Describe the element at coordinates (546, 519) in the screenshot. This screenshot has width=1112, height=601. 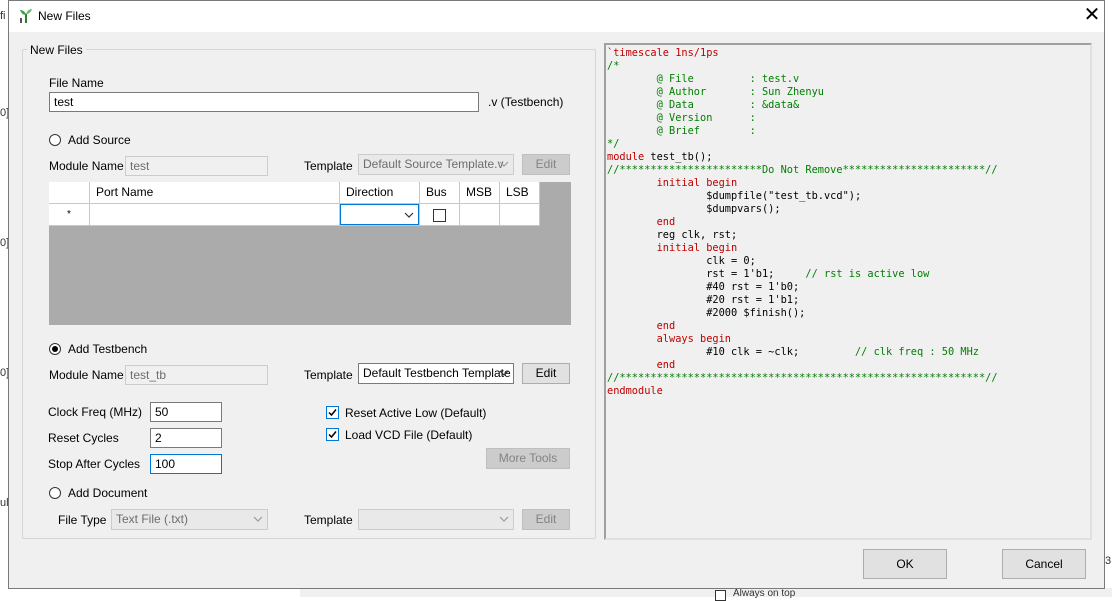
I see `document-edit-button: Edit` at that location.